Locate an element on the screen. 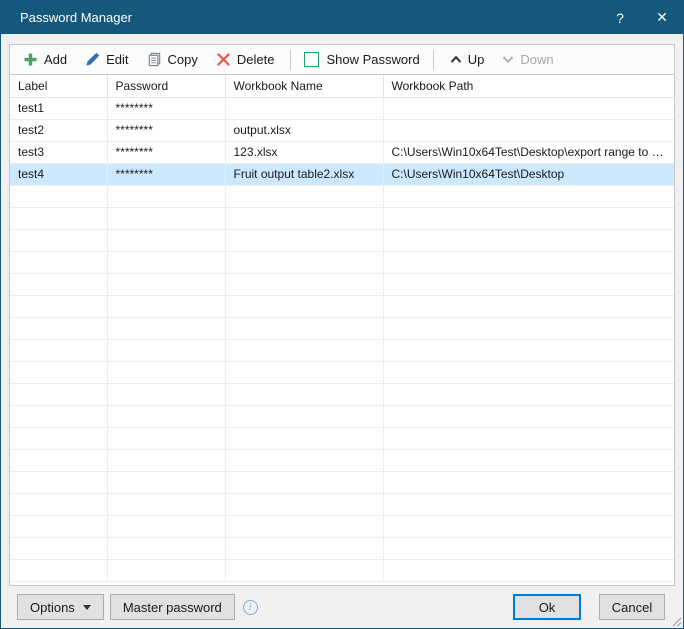 The width and height of the screenshot is (684, 629). down-button-label: Down is located at coordinates (537, 59).